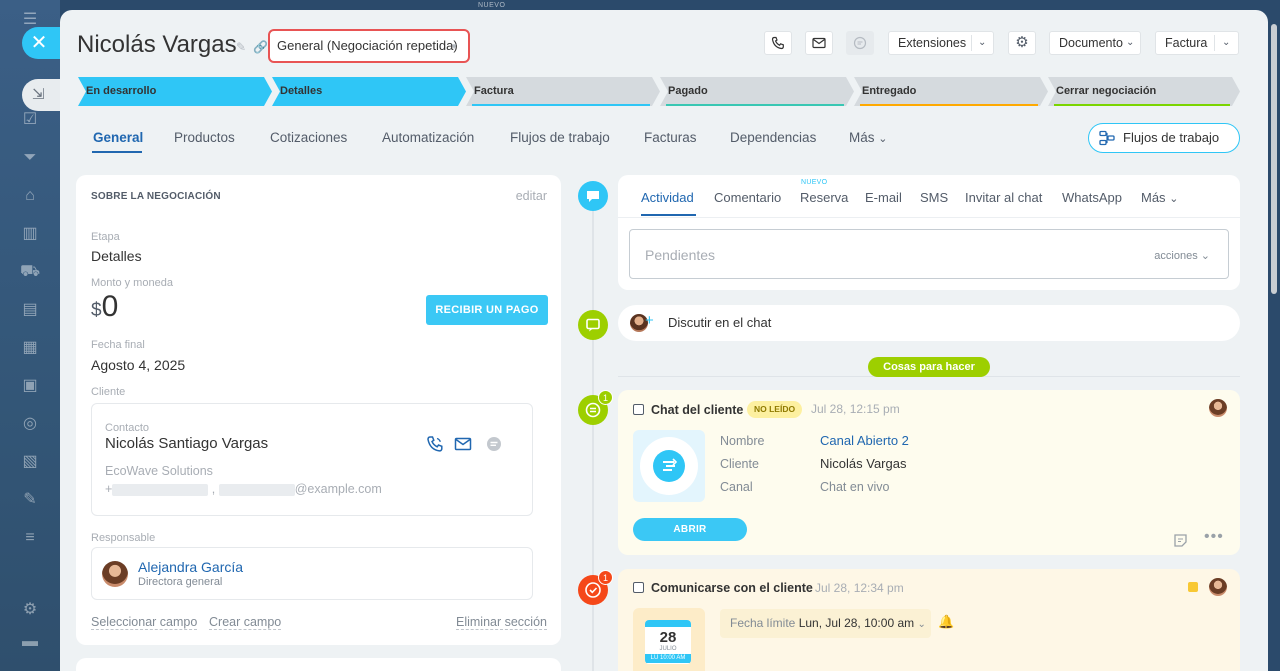  I want to click on contact-card-icon: ▤, so click(30, 310).